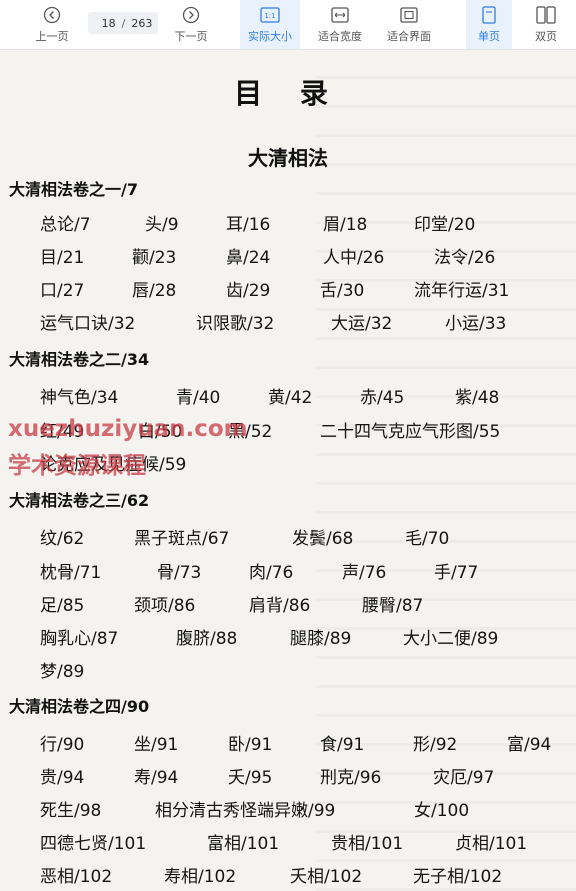 Image resolution: width=576 pixels, height=891 pixels. What do you see at coordinates (529, 745) in the screenshot?
I see `toc-entry: 富/94` at bounding box center [529, 745].